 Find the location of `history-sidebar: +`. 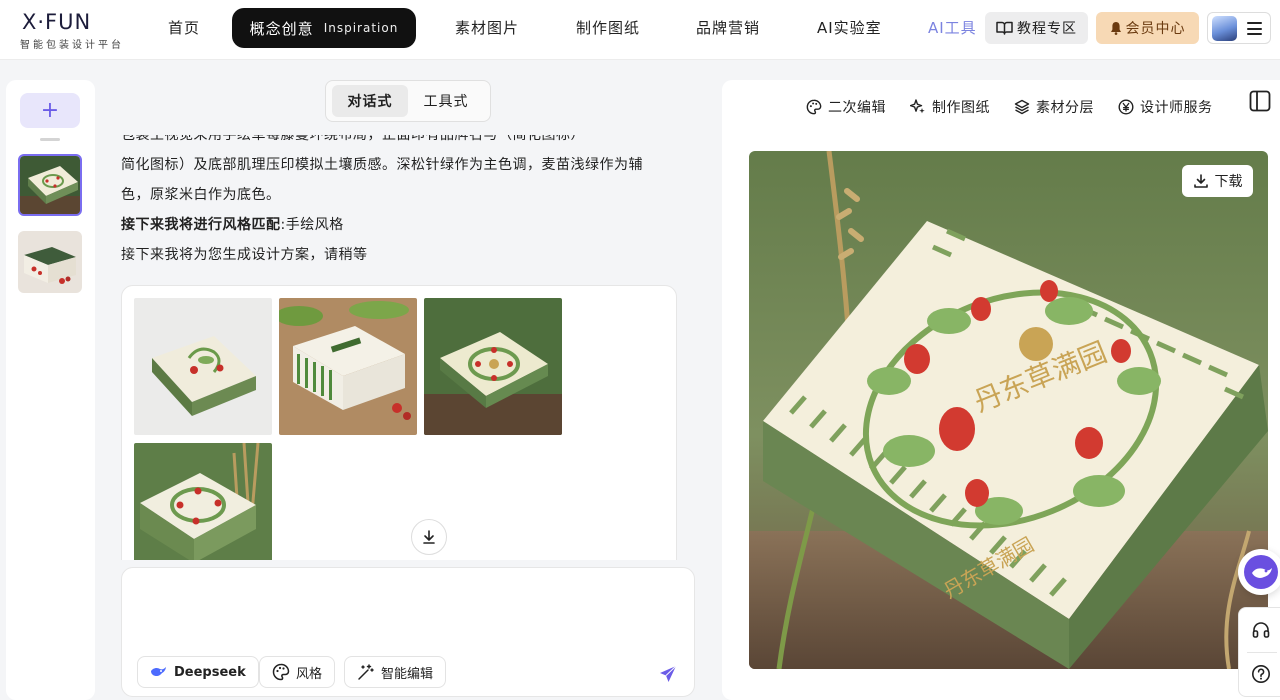

history-sidebar: + is located at coordinates (50, 390).